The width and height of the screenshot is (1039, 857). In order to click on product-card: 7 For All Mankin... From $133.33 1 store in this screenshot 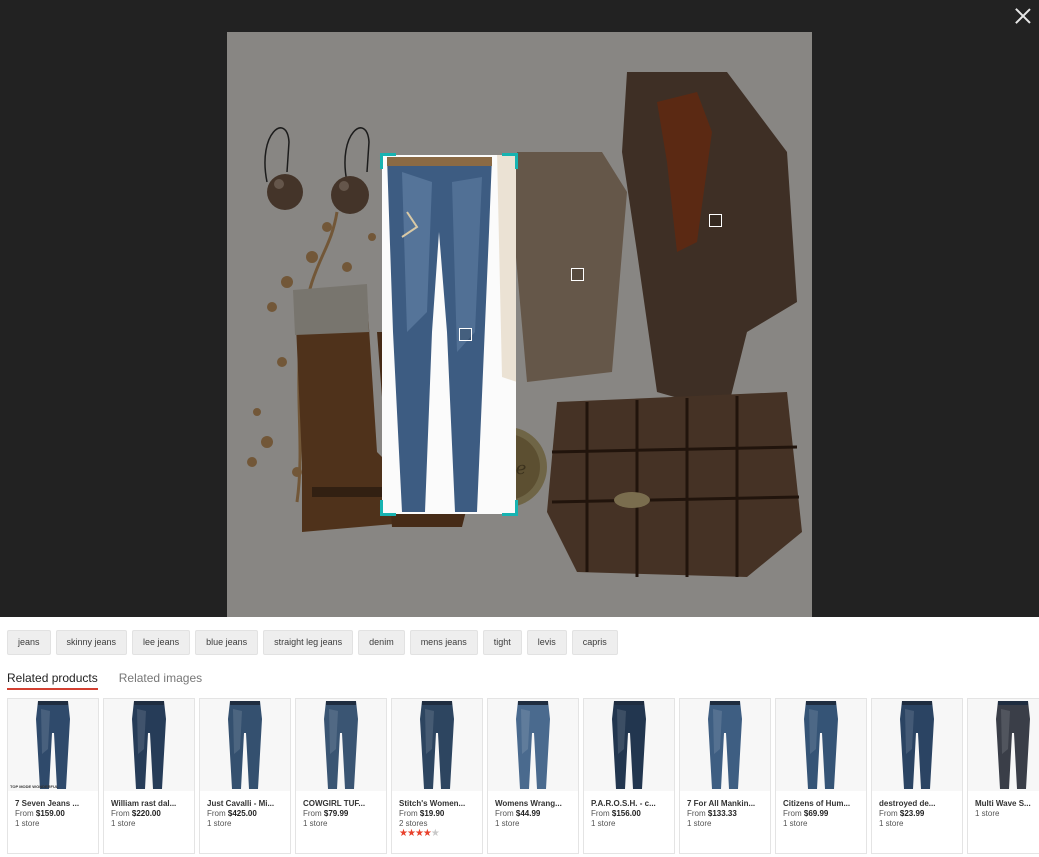, I will do `click(725, 776)`.